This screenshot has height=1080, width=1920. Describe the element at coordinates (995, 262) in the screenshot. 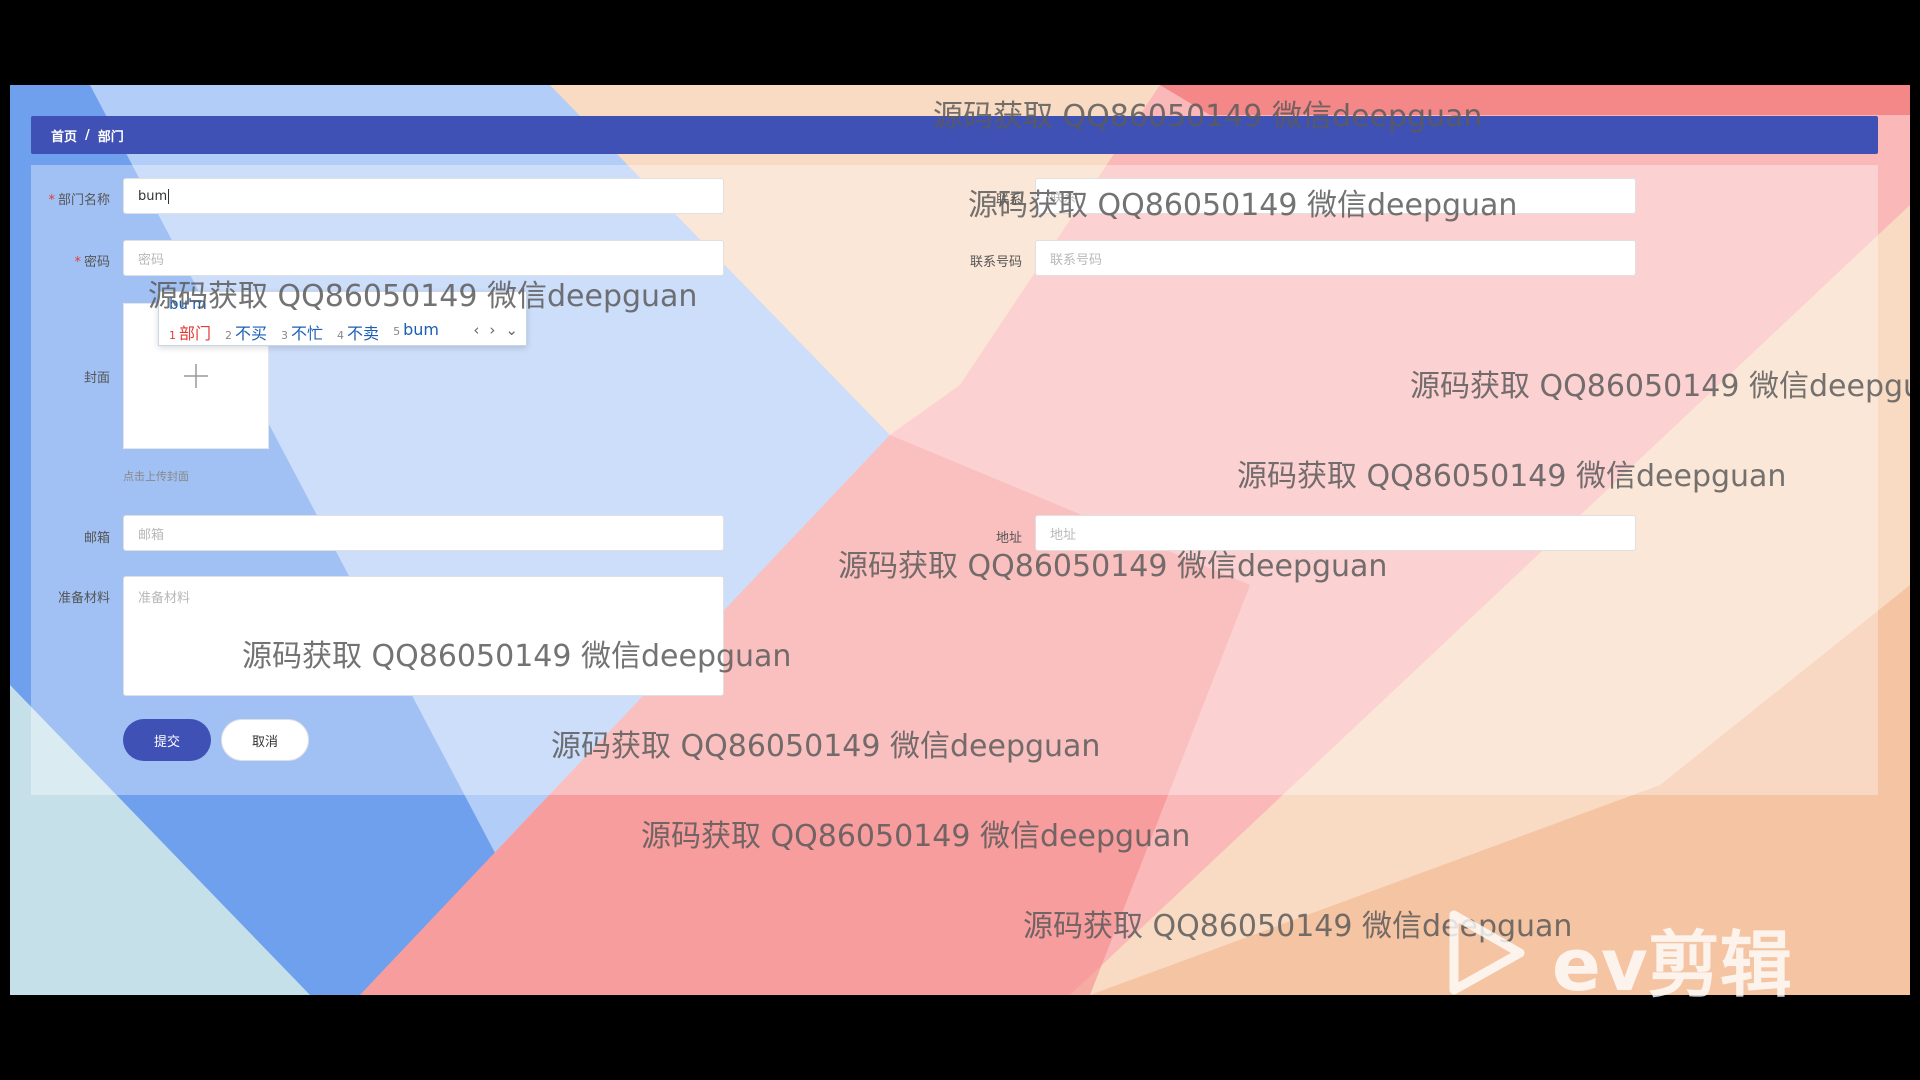

I see `phone-label: 联系号码` at that location.